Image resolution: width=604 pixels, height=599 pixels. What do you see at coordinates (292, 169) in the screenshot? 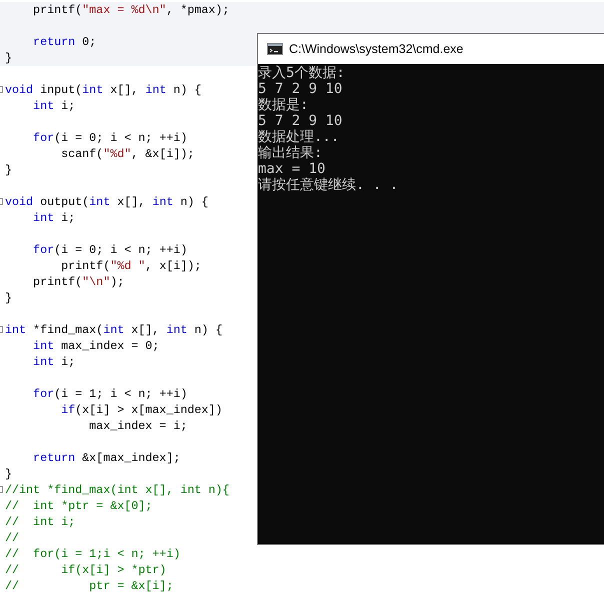
I see `console-output-line: max = 10` at bounding box center [292, 169].